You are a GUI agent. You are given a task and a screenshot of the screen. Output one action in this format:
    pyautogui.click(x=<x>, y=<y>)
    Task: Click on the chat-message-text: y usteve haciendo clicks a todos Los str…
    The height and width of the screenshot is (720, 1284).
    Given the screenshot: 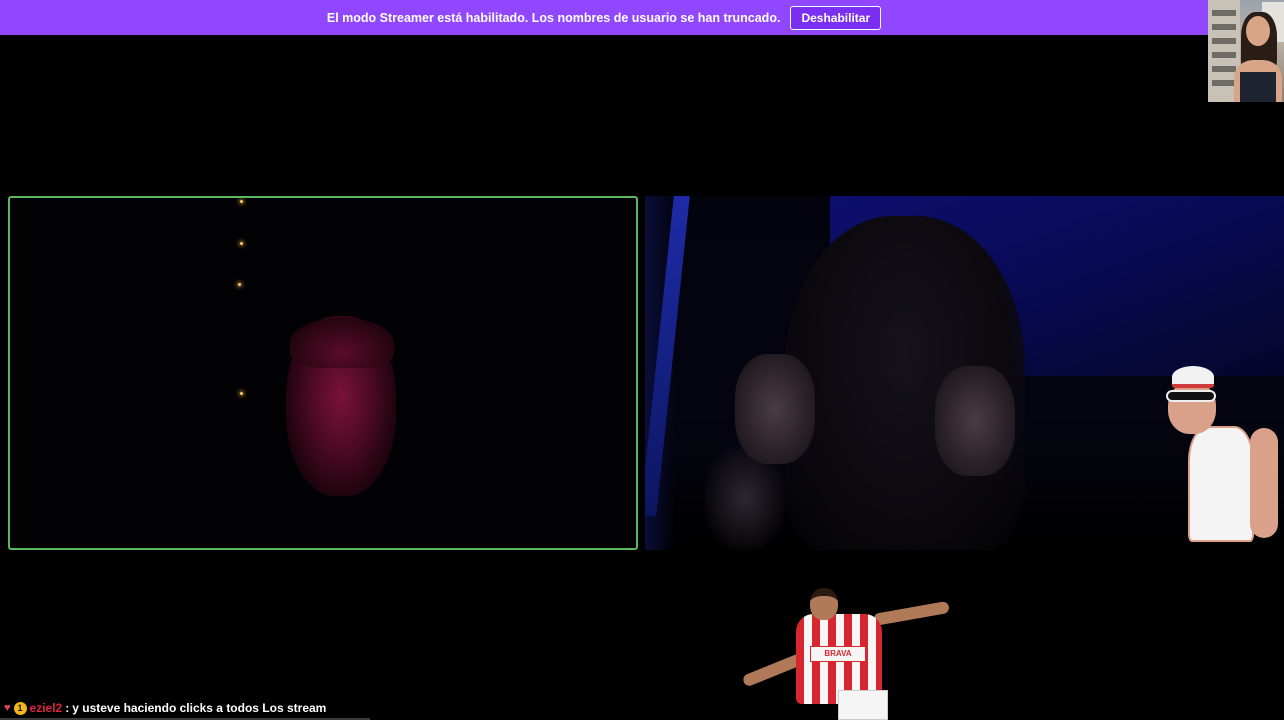 What is the action you would take?
    pyautogui.click(x=199, y=708)
    